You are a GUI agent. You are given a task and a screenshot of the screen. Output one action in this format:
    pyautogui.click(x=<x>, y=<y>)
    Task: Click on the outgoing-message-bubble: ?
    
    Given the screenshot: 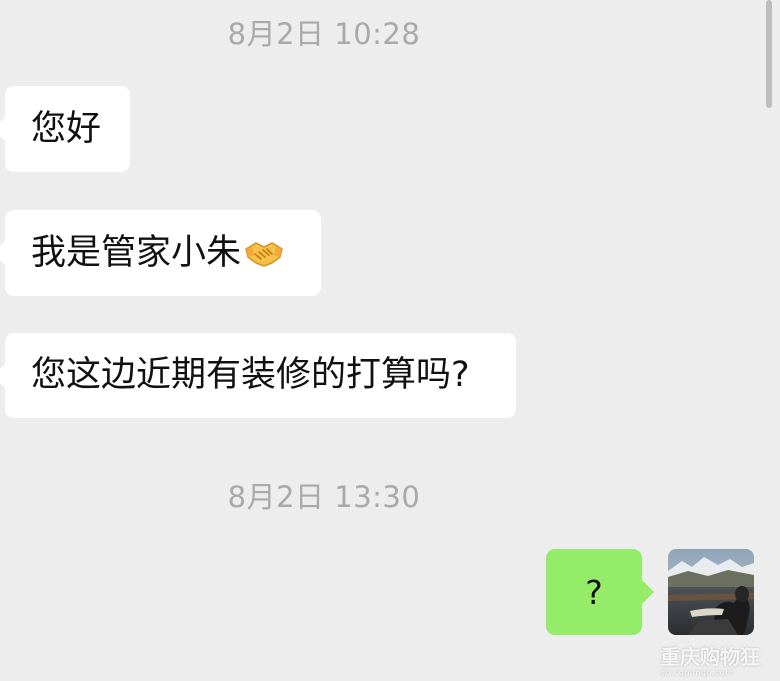 What is the action you would take?
    pyautogui.click(x=600, y=592)
    